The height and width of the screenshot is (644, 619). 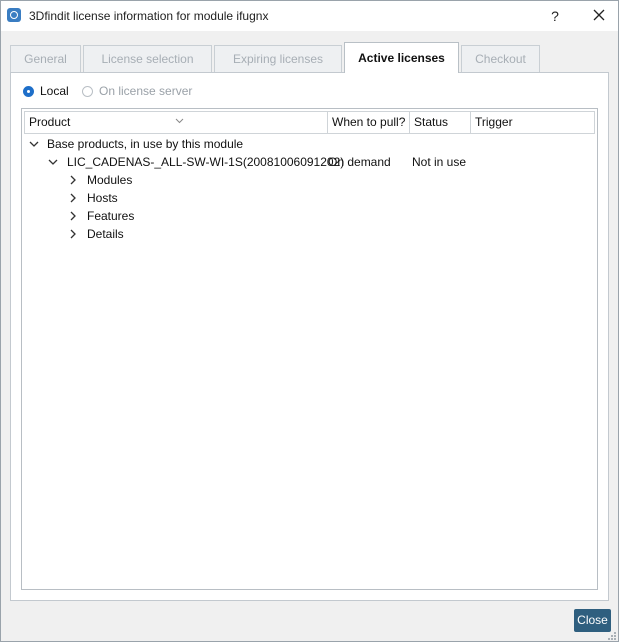 I want to click on column-header-when-to-pull: When to pull?, so click(x=368, y=122).